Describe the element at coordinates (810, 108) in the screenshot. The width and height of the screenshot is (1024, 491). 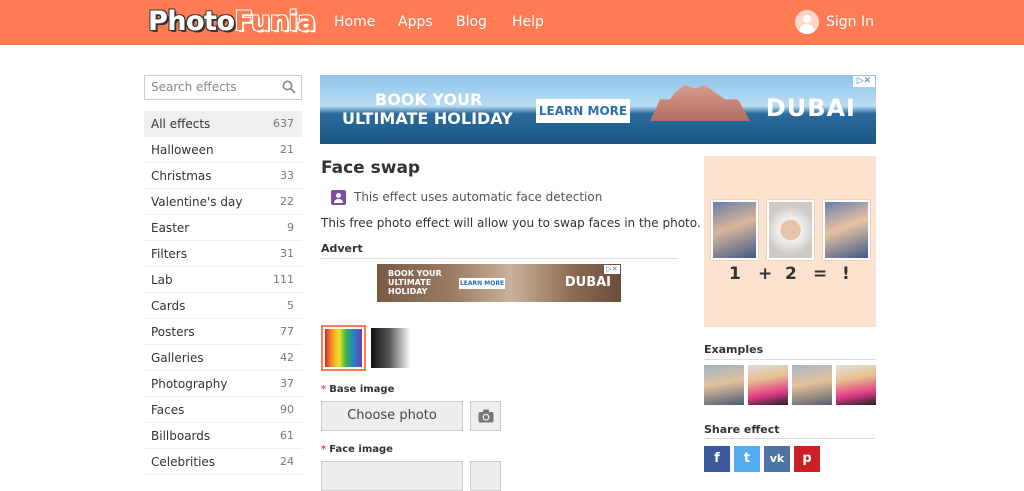
I see `ad-brand-logo: DUBAI` at that location.